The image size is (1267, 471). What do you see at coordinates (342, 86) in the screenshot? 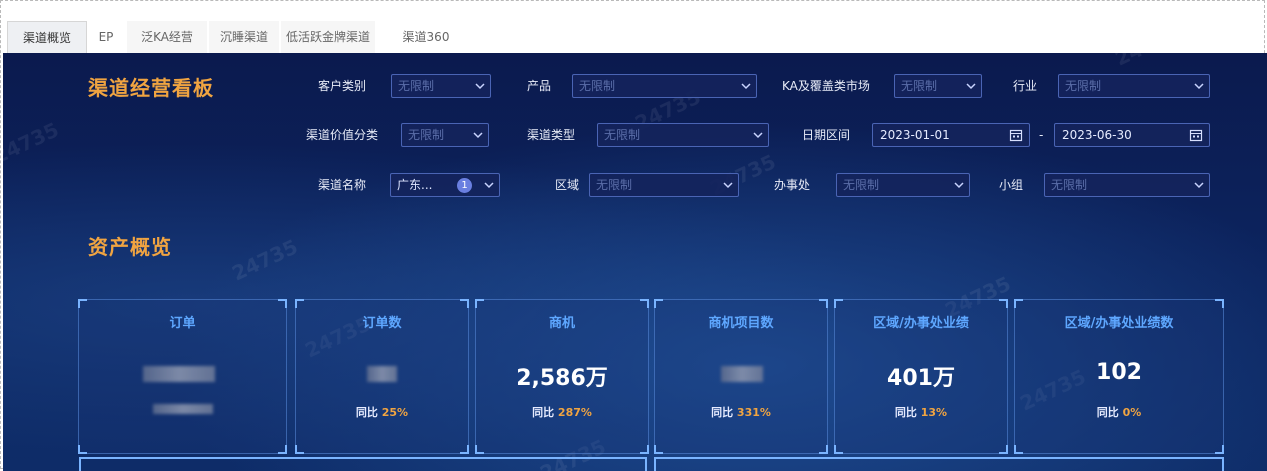
I see `filter-label-customer-type: 客户类别` at bounding box center [342, 86].